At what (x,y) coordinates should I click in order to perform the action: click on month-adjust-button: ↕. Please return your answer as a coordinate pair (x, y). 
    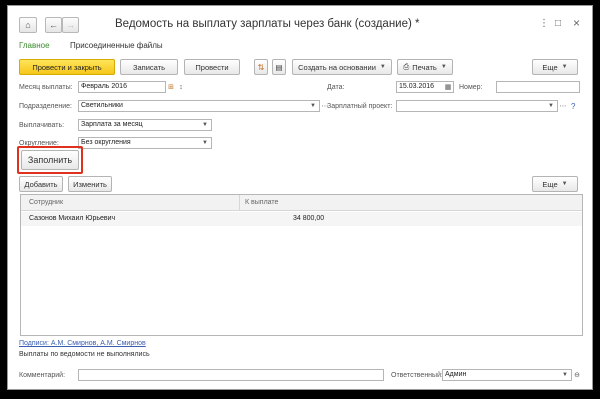
    Looking at the image, I should click on (181, 87).